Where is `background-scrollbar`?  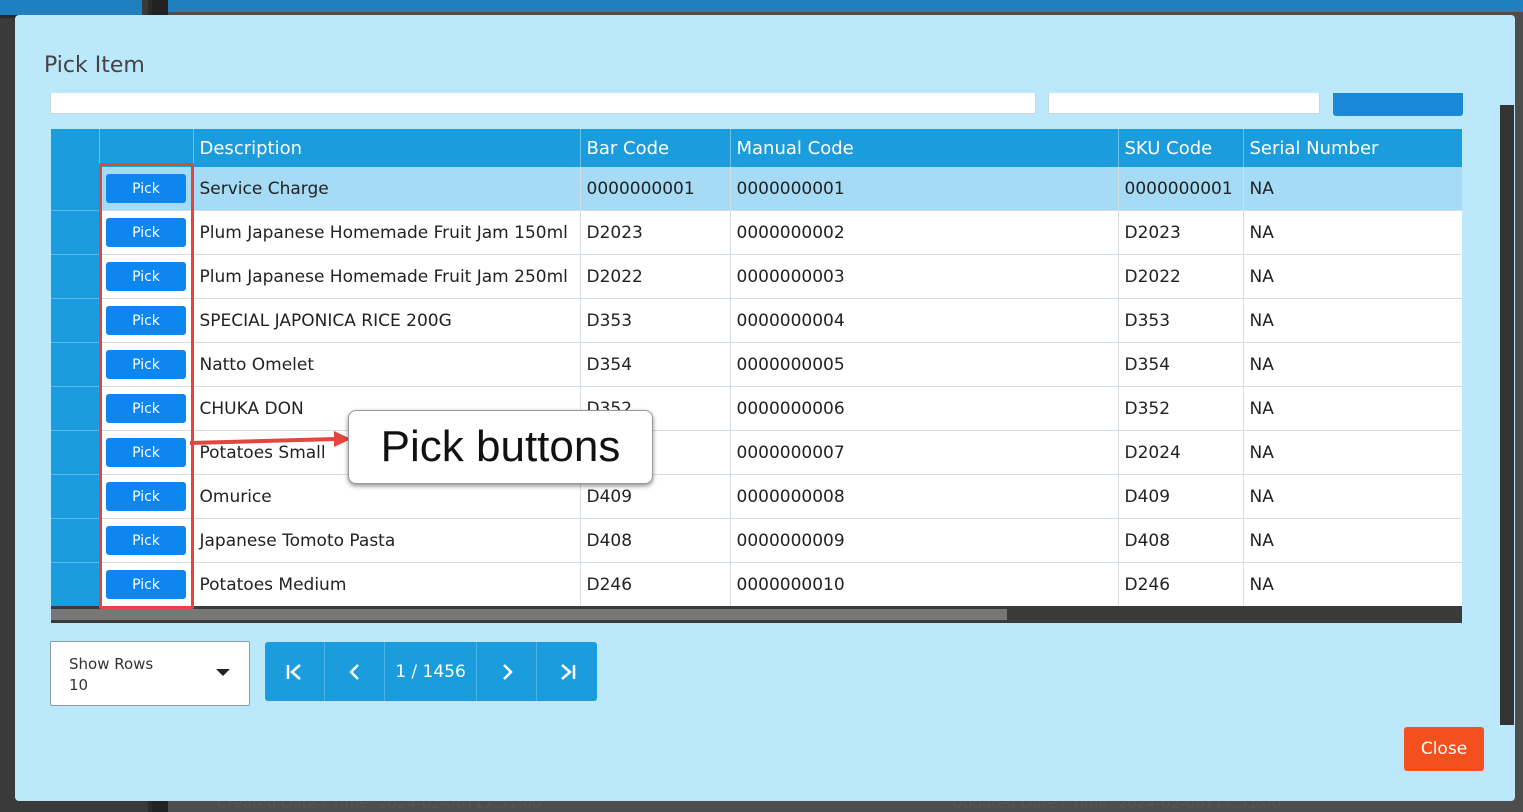 background-scrollbar is located at coordinates (1507, 415).